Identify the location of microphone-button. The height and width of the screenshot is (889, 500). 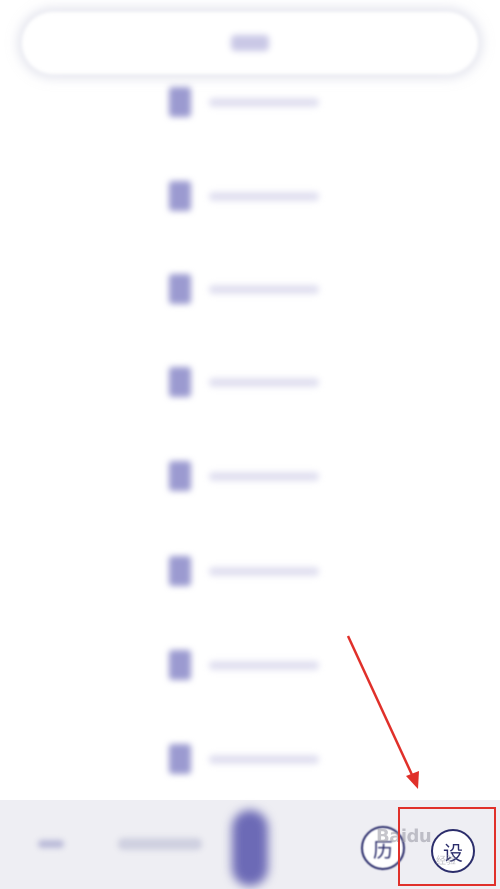
(250, 848).